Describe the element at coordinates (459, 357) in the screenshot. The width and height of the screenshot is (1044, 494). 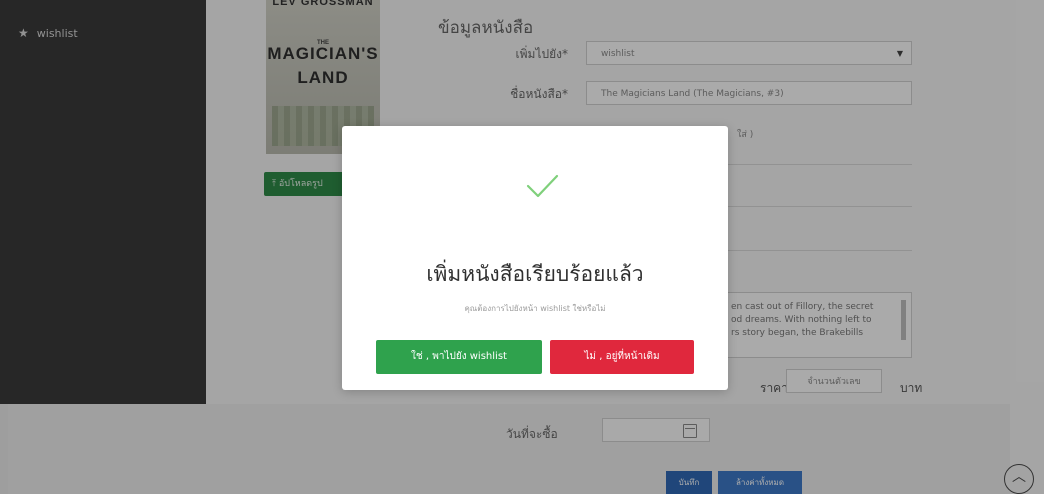
I see `go-to-wishlist-button: ใช่ , พาไปยัง wishlist` at that location.